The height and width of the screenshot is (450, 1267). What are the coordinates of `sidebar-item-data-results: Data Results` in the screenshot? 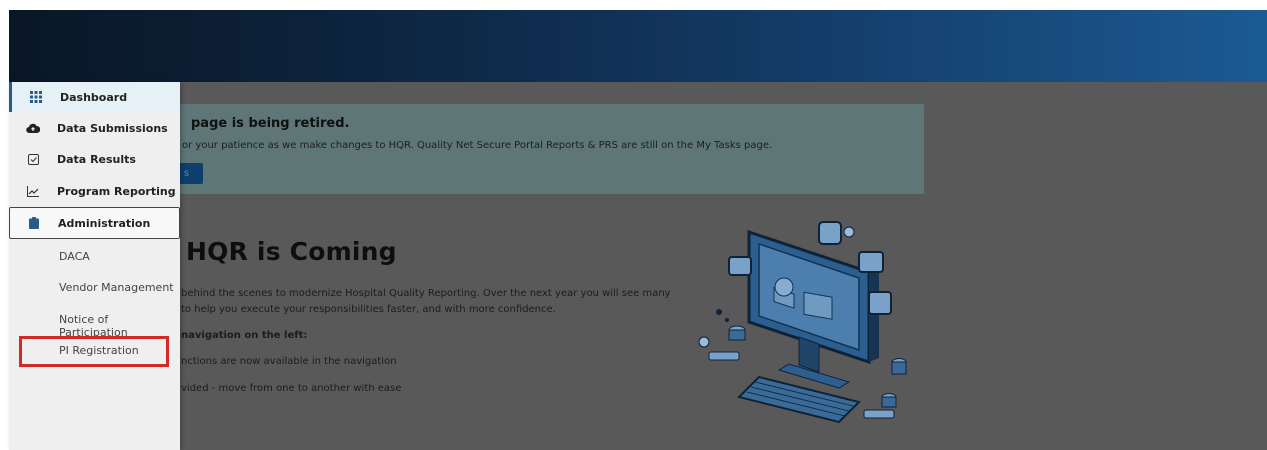 It's located at (94, 159).